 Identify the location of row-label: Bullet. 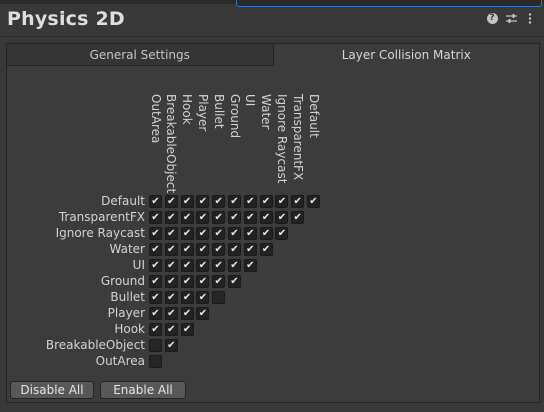
(127, 297).